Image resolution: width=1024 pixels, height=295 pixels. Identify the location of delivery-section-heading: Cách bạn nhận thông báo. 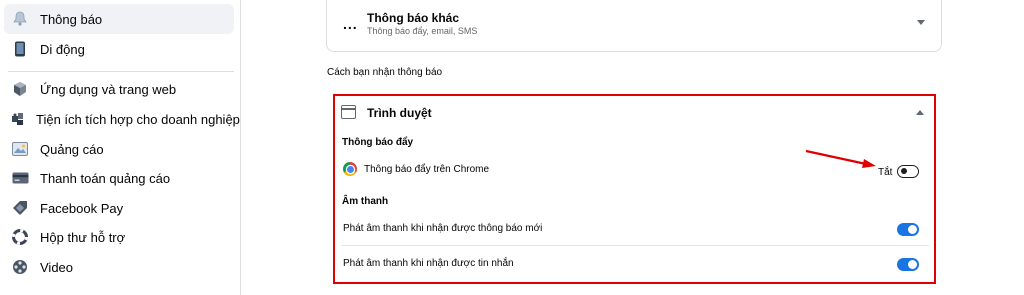
(385, 72).